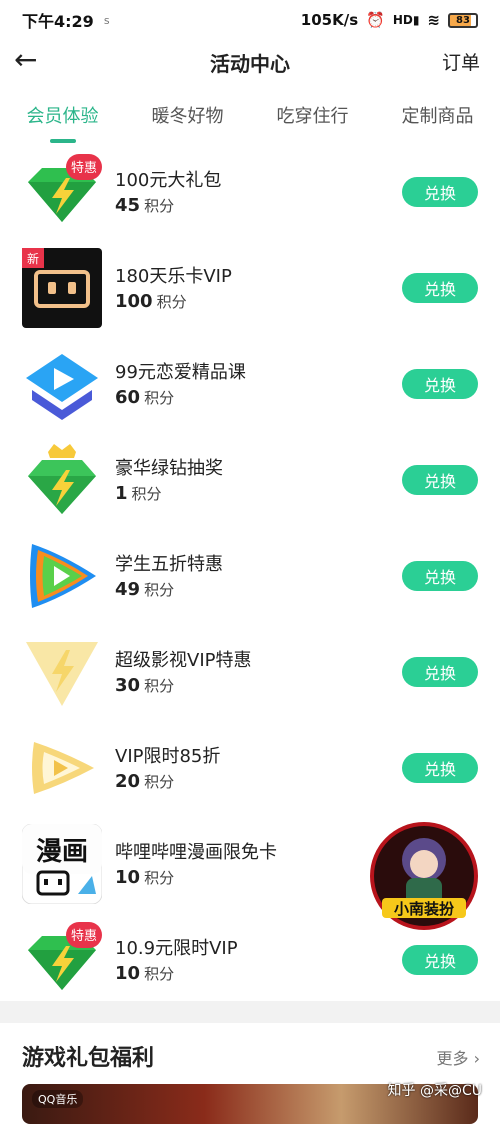  I want to click on item-points: 20 积分, so click(144, 781).